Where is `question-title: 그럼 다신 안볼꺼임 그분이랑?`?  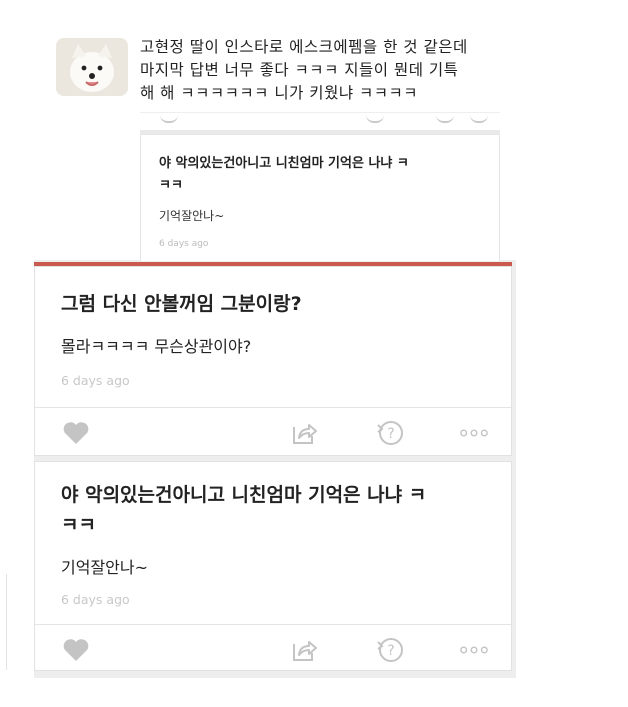 question-title: 그럼 다신 안볼꺼임 그분이랑? is located at coordinates (271, 304).